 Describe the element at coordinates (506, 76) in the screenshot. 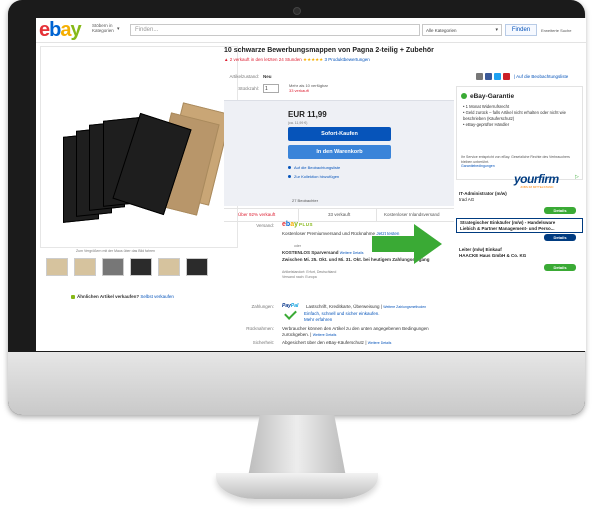

I see `pinterest-icon` at that location.